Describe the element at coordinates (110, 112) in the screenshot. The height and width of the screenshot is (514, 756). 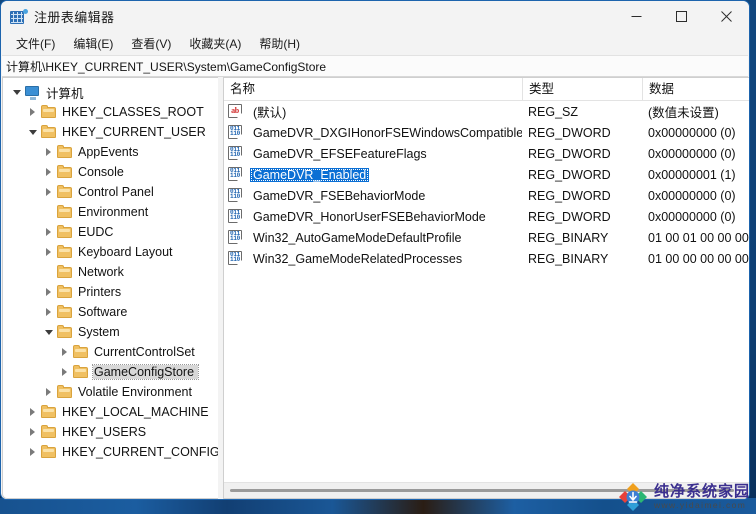
I see `tree-item-hkey-classes-root: HKEY_CLASSES_ROOT` at that location.